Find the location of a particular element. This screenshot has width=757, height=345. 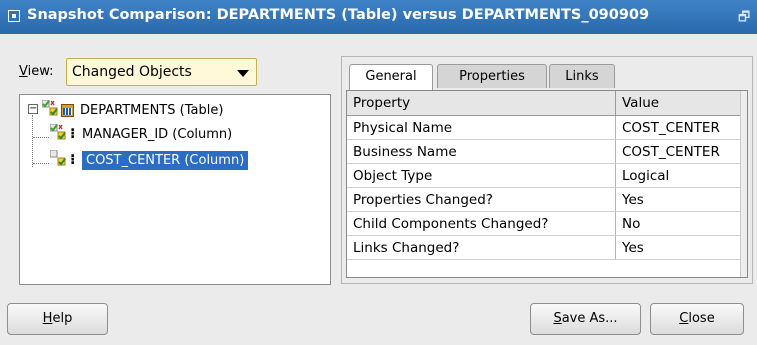

property-cell: Links Changed? is located at coordinates (481, 247).